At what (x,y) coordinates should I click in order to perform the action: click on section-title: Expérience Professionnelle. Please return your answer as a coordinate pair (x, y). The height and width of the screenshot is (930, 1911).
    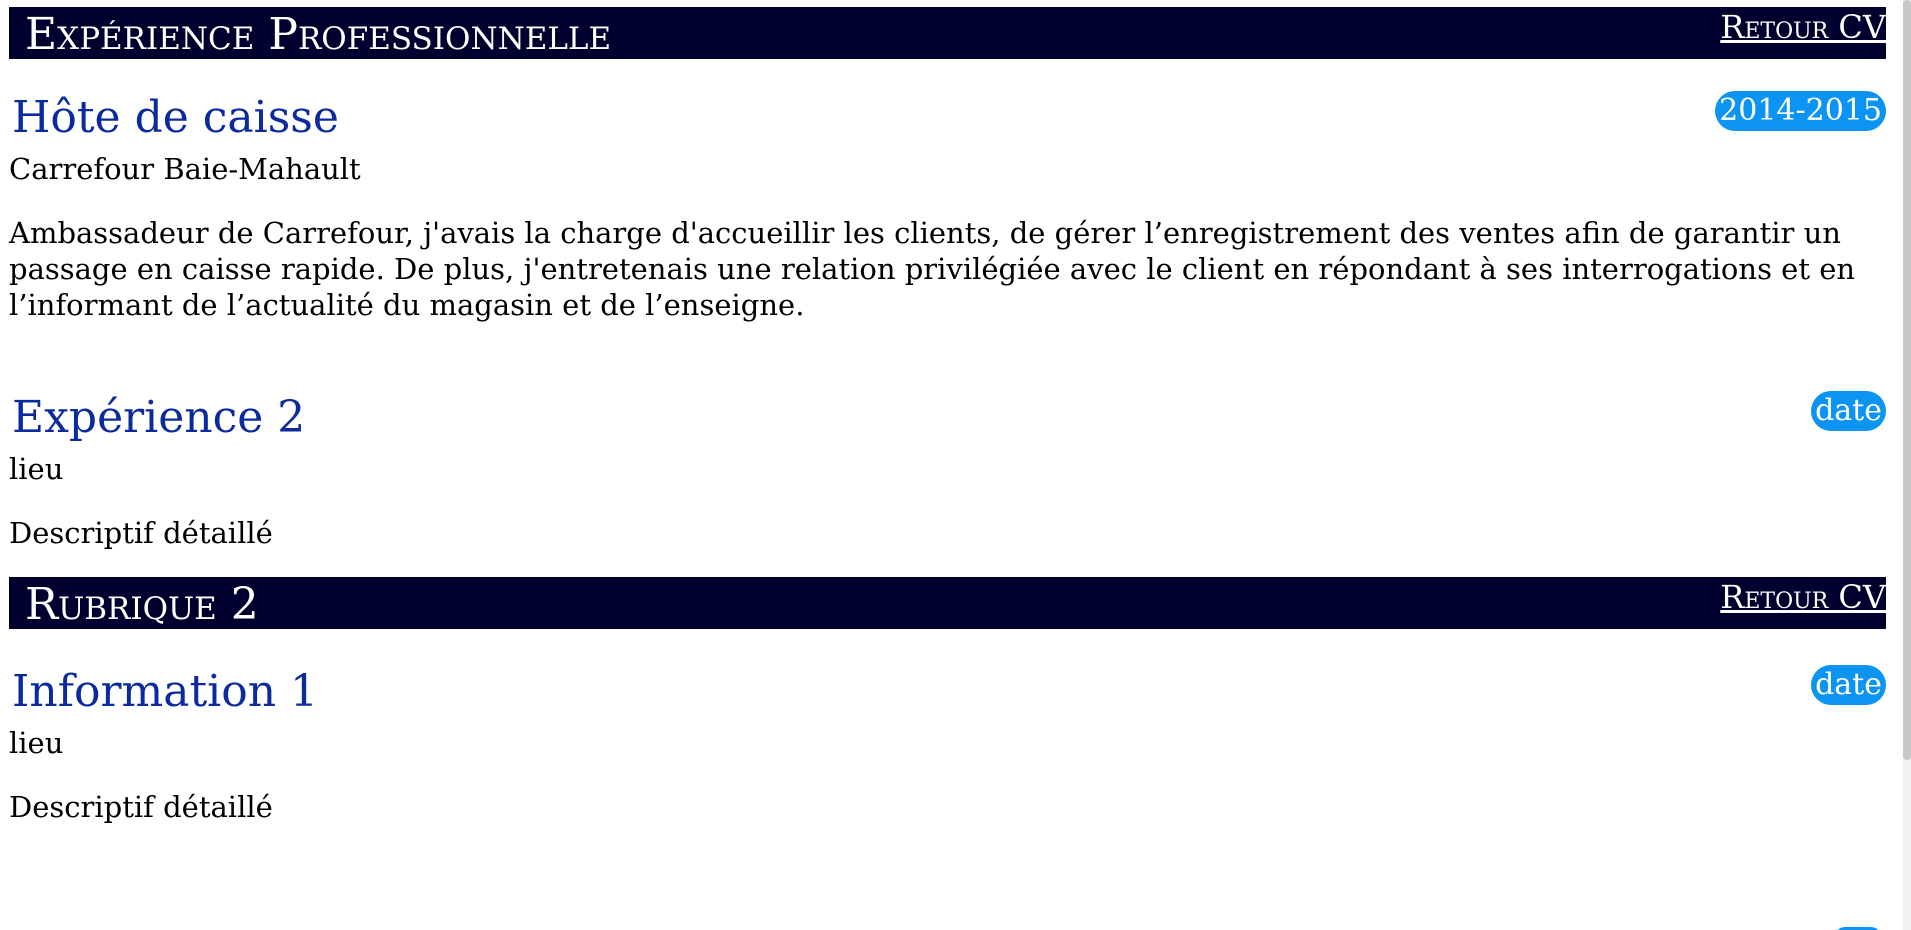
    Looking at the image, I should click on (318, 34).